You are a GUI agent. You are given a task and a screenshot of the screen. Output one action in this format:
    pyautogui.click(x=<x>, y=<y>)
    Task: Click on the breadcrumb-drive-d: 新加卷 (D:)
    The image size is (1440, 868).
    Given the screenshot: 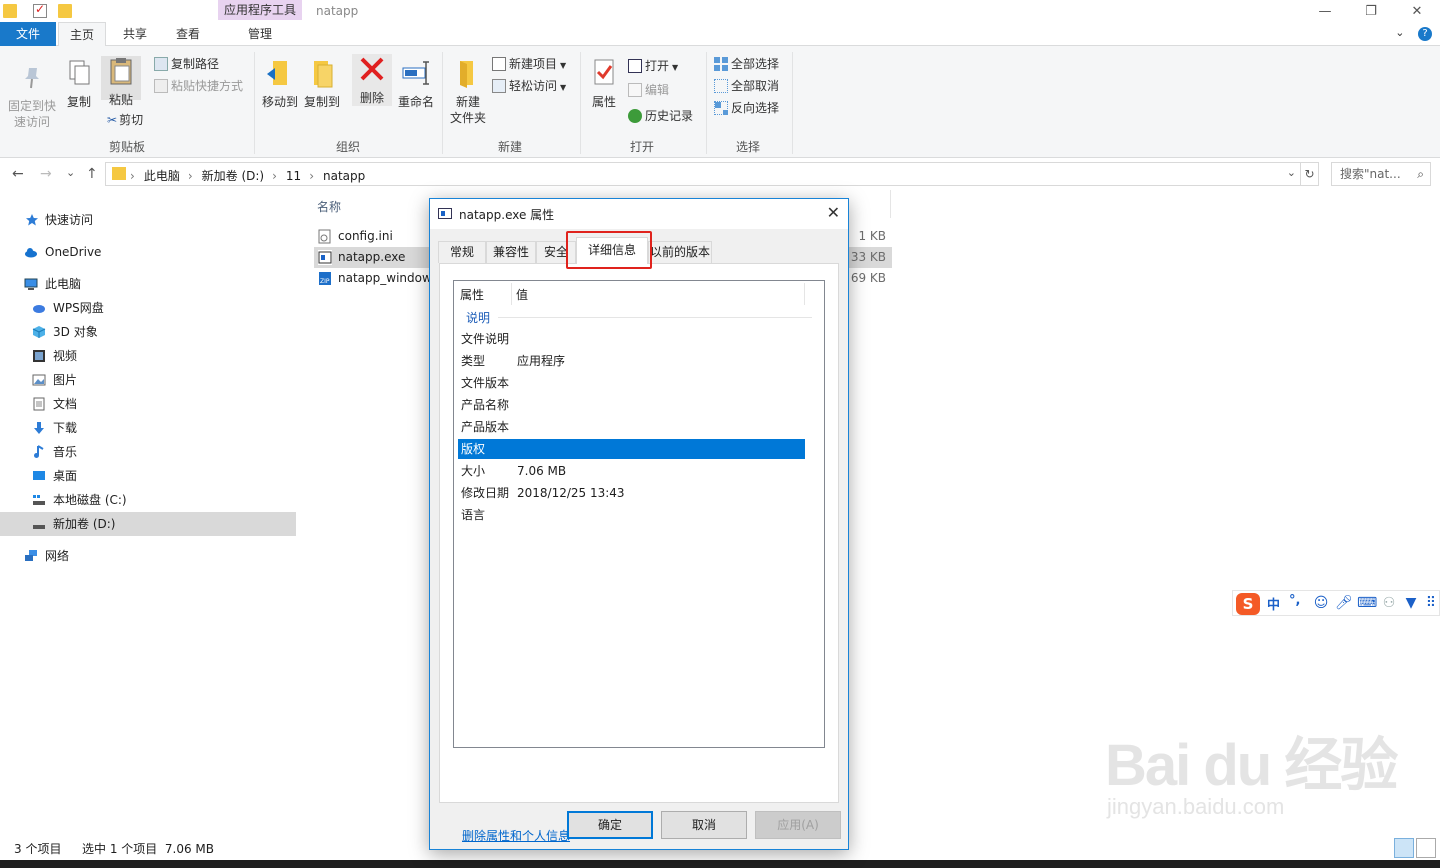 What is the action you would take?
    pyautogui.click(x=233, y=176)
    